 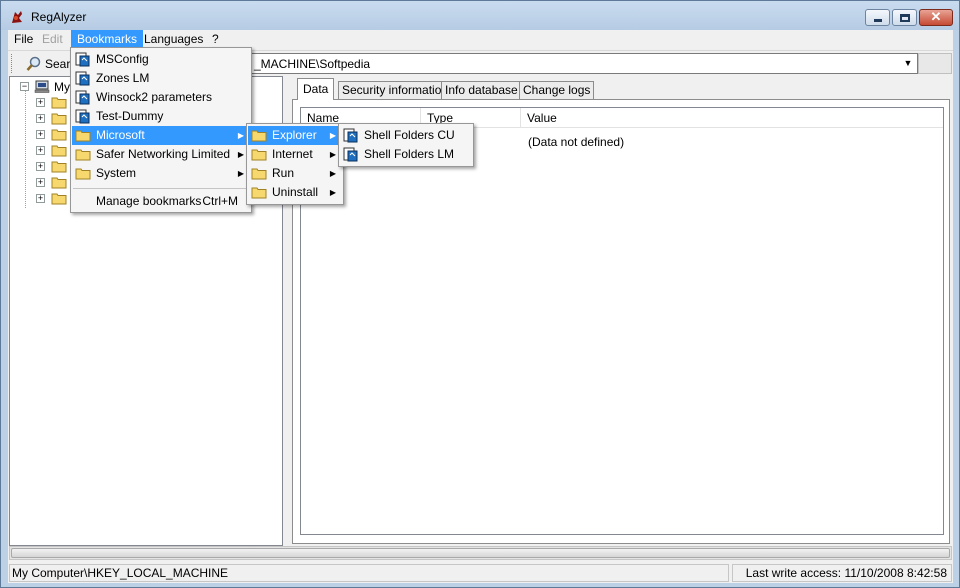 What do you see at coordinates (406, 154) in the screenshot?
I see `menu-item-shell-folders-lm: Shell Folders LM` at bounding box center [406, 154].